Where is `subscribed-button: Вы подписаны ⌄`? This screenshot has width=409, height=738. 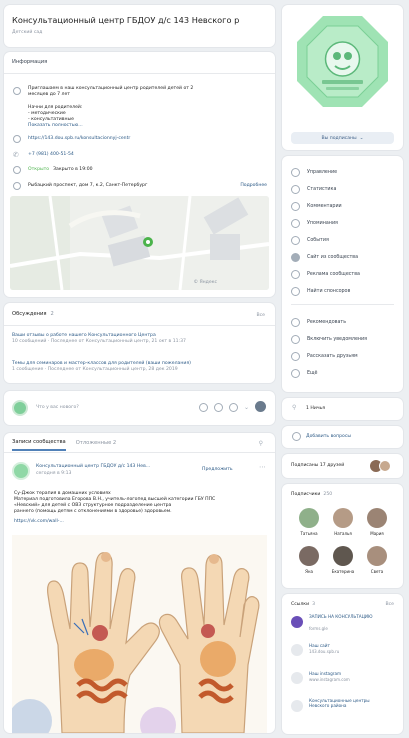
subscribed-button: Вы подписаны ⌄ is located at coordinates (342, 138).